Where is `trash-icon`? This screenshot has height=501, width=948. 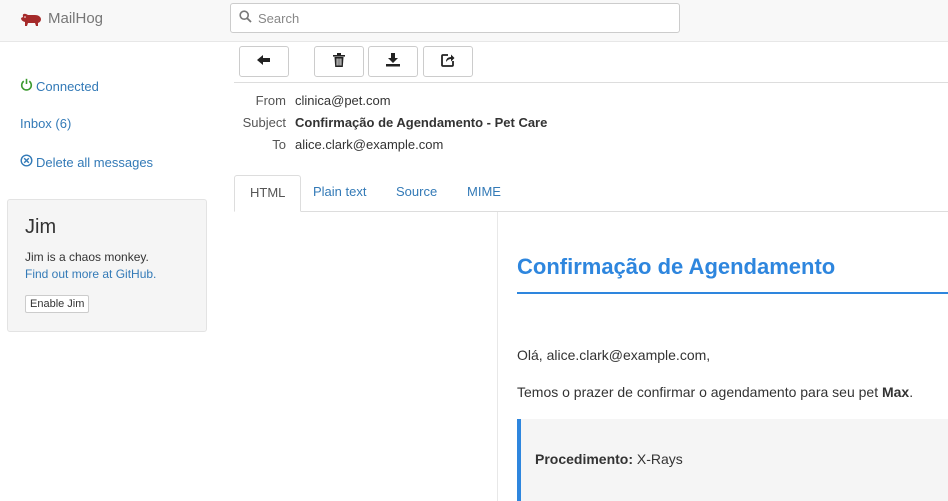 trash-icon is located at coordinates (339, 61).